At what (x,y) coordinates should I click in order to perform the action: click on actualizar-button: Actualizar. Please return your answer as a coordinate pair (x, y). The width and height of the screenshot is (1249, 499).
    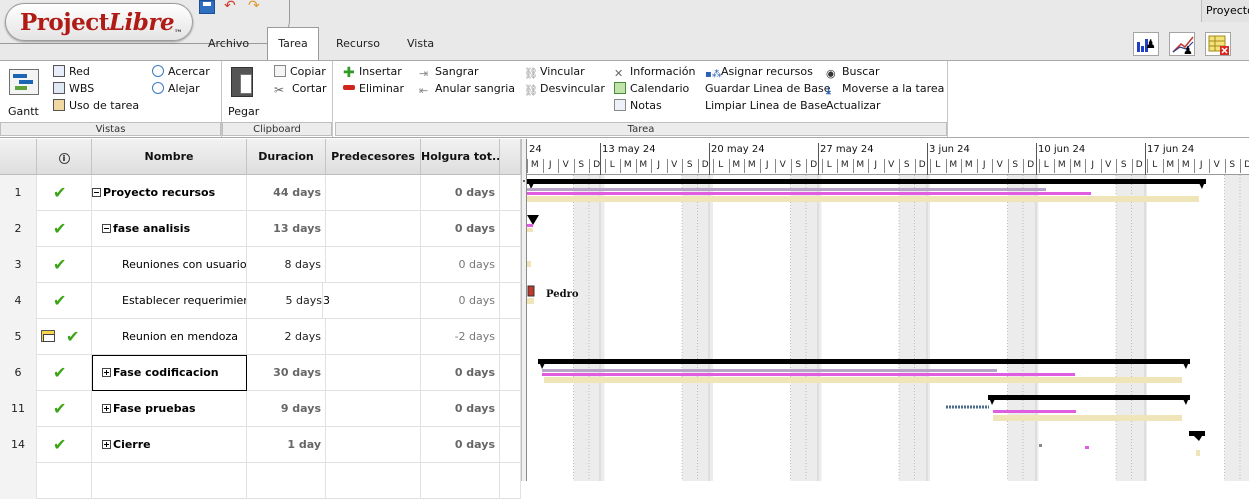
    Looking at the image, I should click on (853, 106).